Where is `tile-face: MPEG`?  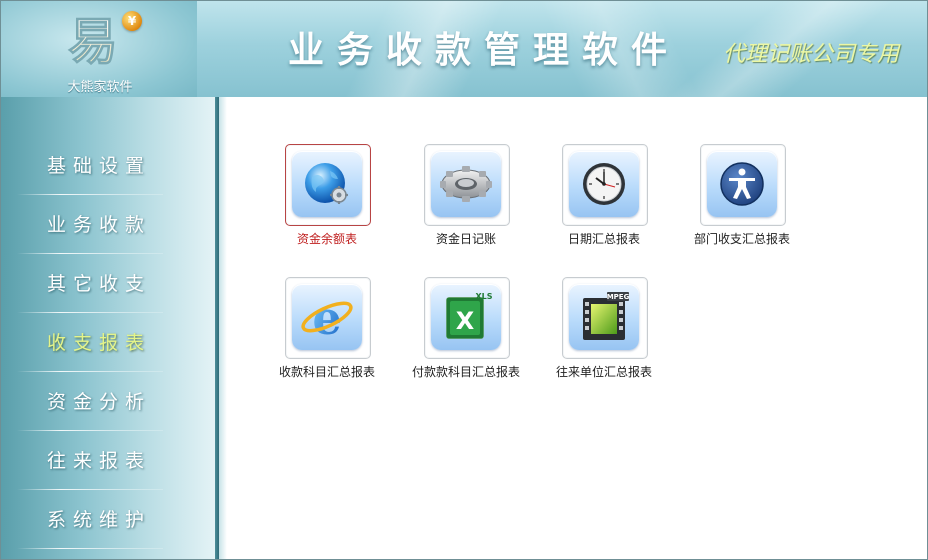
tile-face: MPEG is located at coordinates (604, 317).